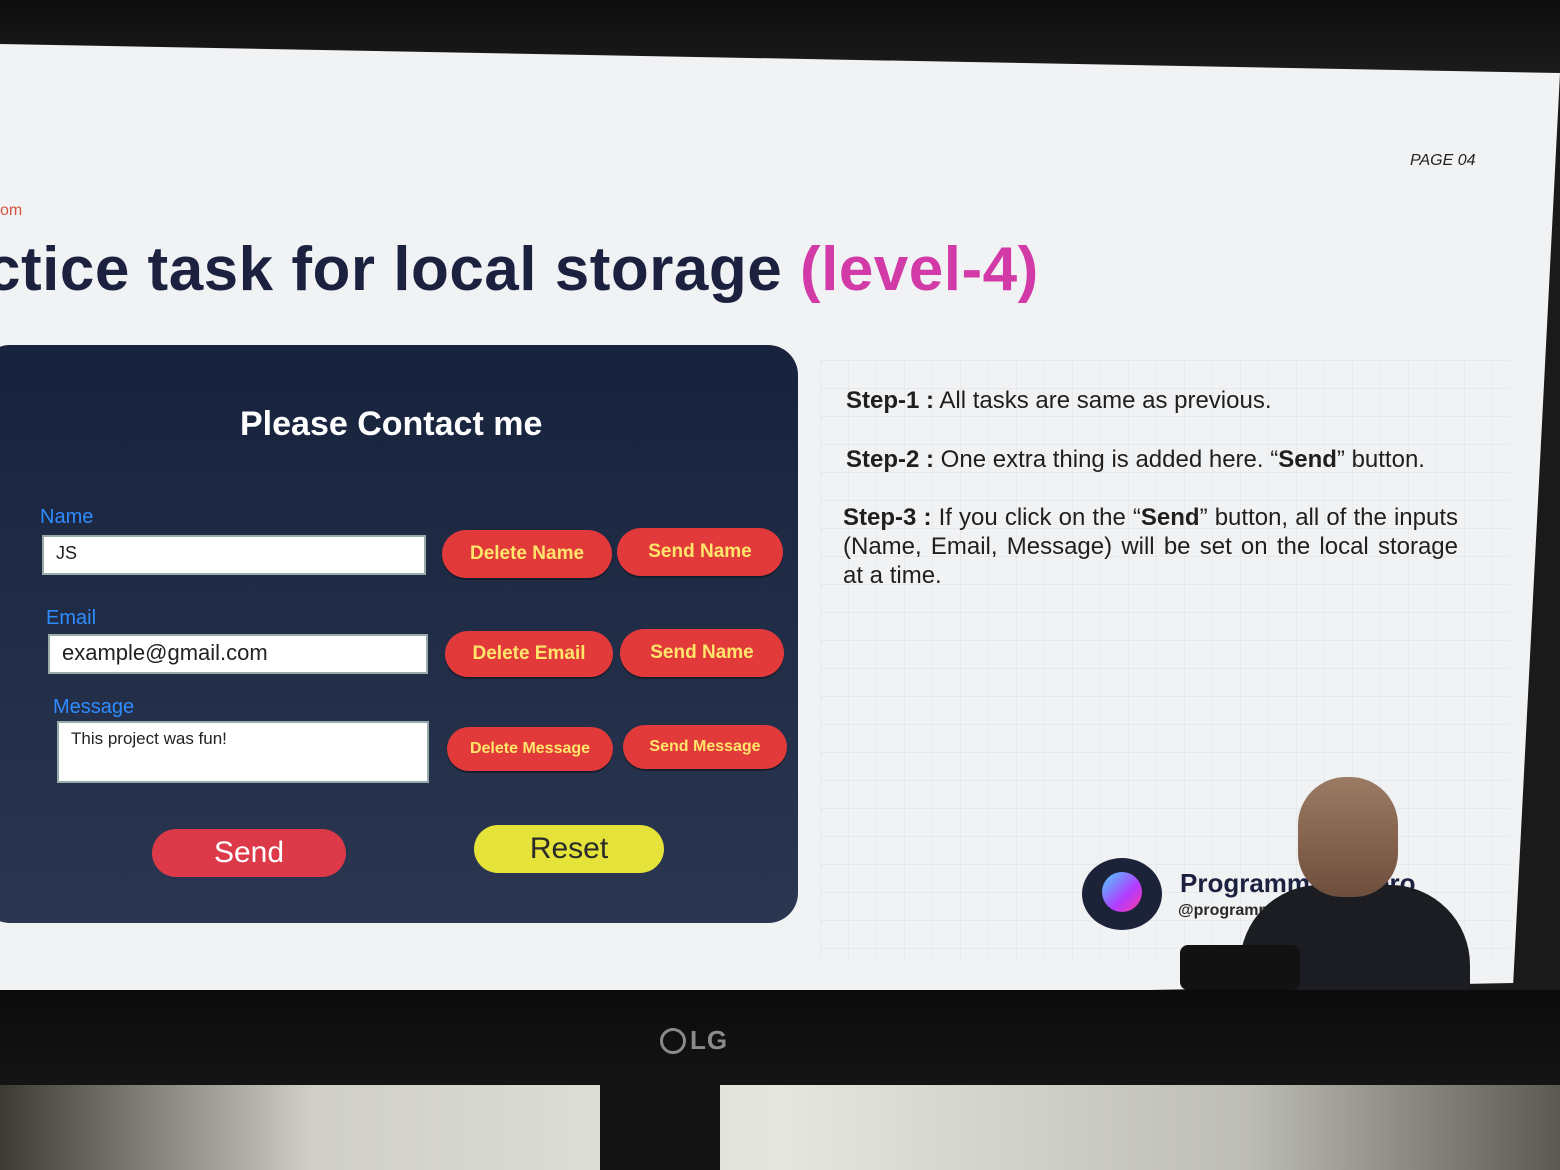 Image resolution: width=1560 pixels, height=1170 pixels. I want to click on presenter-webcam, so click(1325, 885).